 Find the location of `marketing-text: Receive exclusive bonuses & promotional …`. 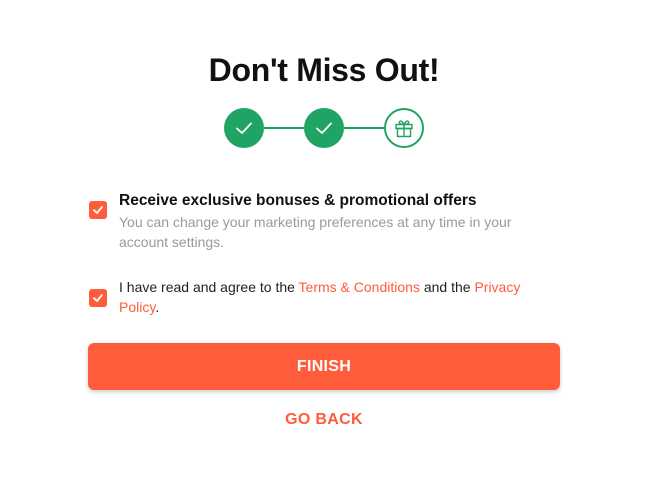

marketing-text: Receive exclusive bonuses & promotional … is located at coordinates (324, 221).